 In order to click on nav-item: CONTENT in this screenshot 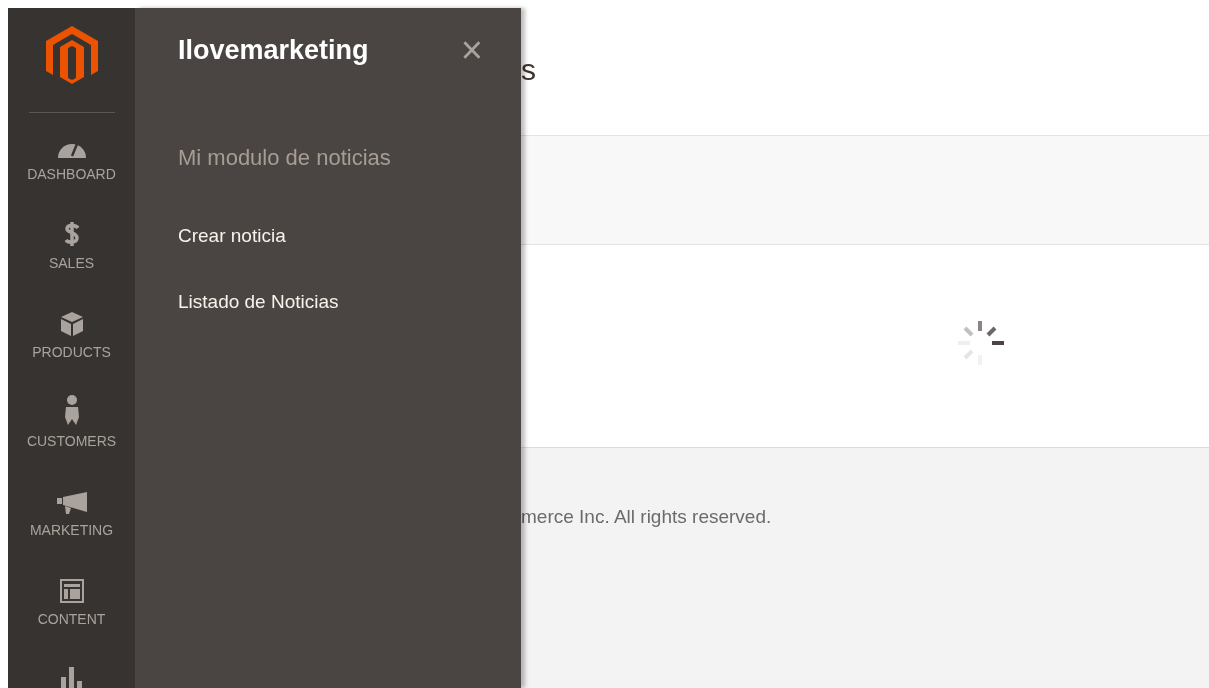, I will do `click(71, 592)`.